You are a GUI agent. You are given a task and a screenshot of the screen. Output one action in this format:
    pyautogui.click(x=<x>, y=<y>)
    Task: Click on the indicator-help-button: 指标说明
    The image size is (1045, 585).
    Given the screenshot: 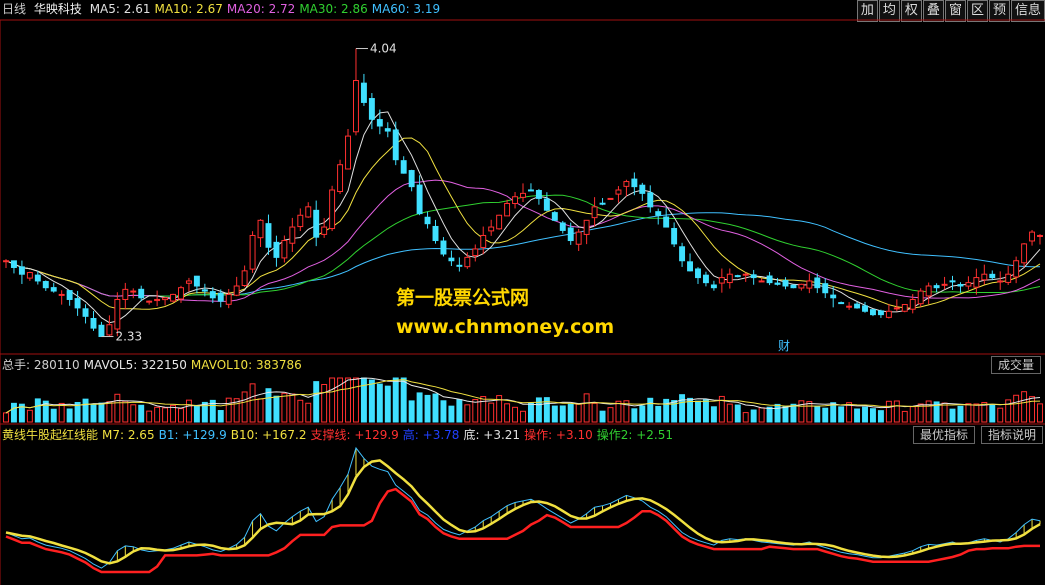 What is the action you would take?
    pyautogui.click(x=1011, y=435)
    